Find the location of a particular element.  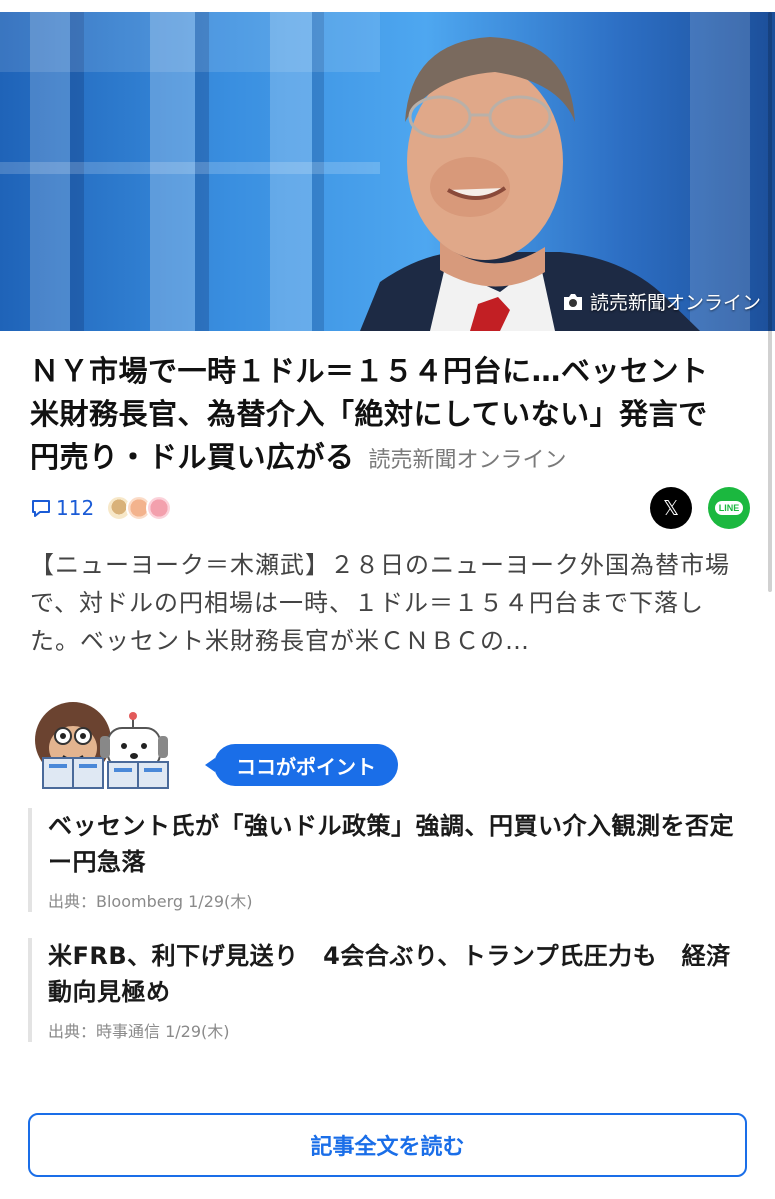

point-label: ココがポイント is located at coordinates (306, 766).